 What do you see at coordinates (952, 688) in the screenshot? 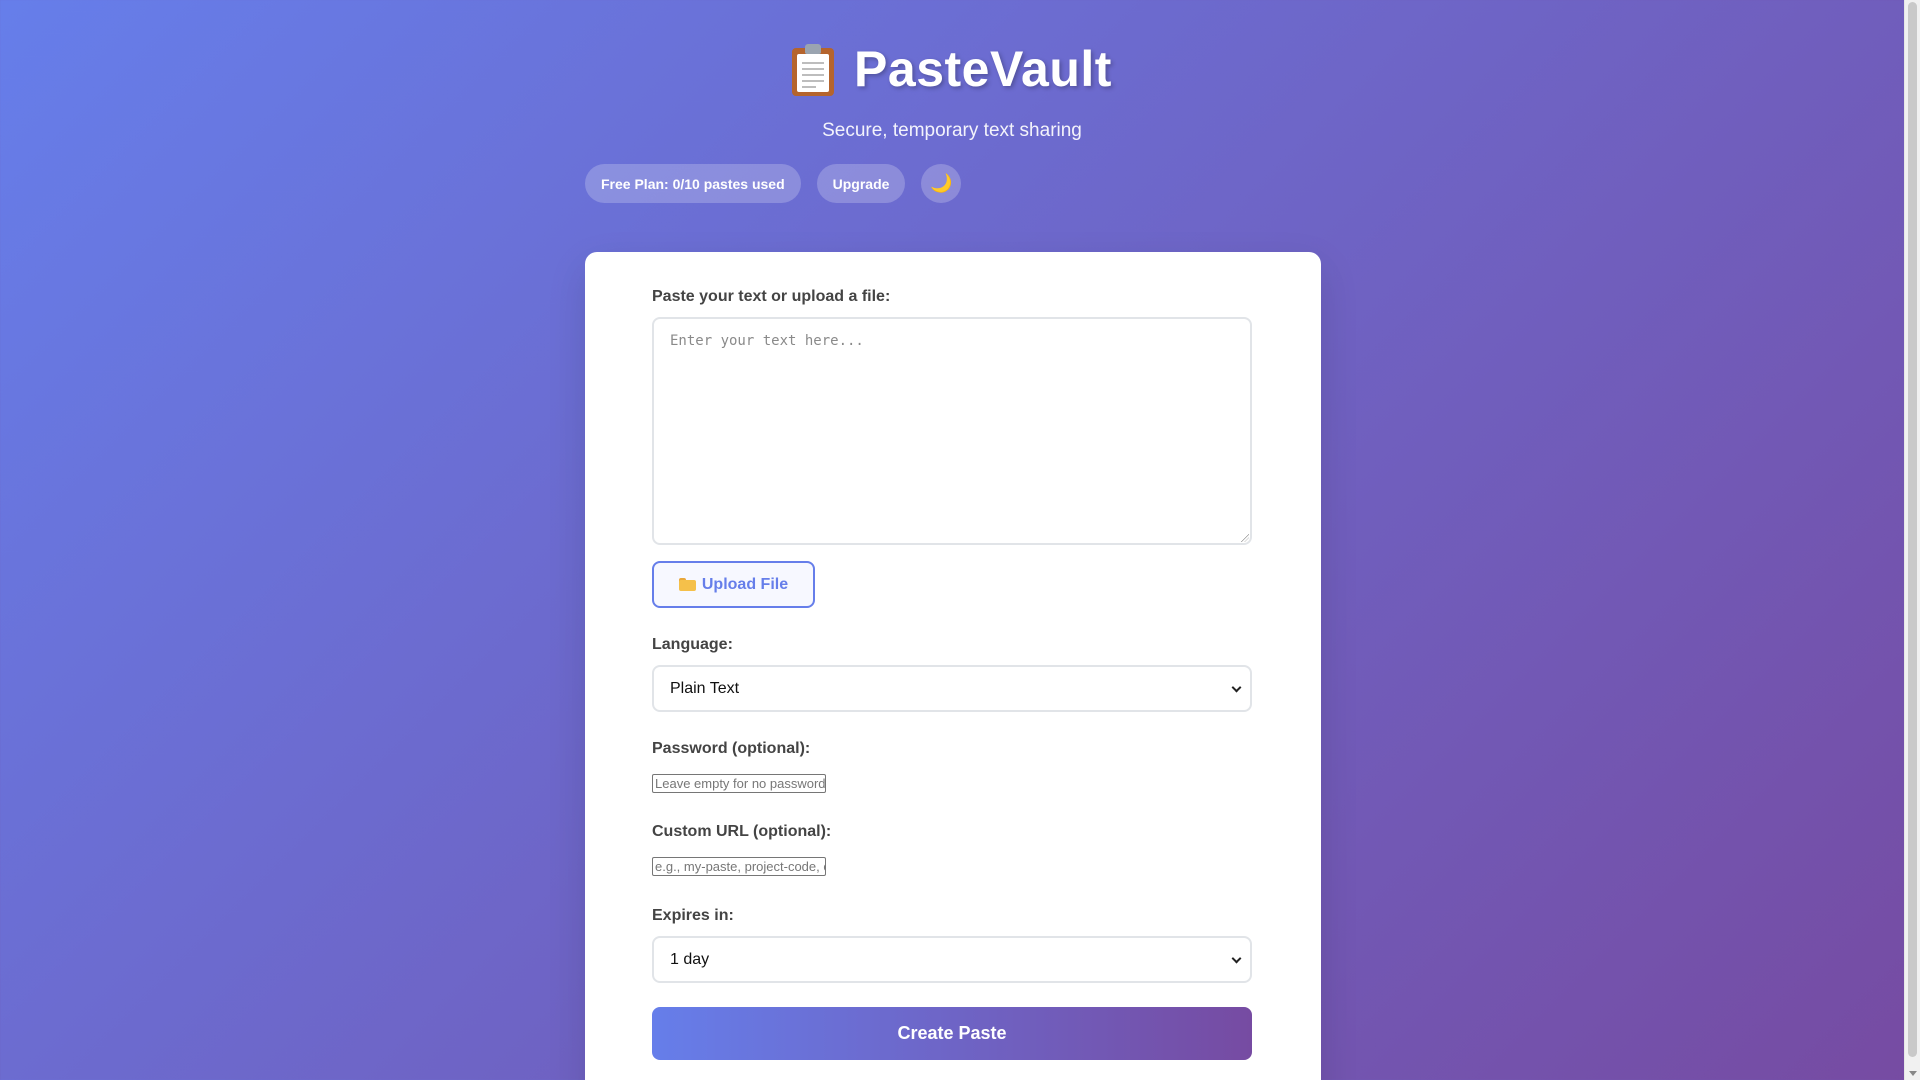
I see `language-select: Plain Text` at bounding box center [952, 688].